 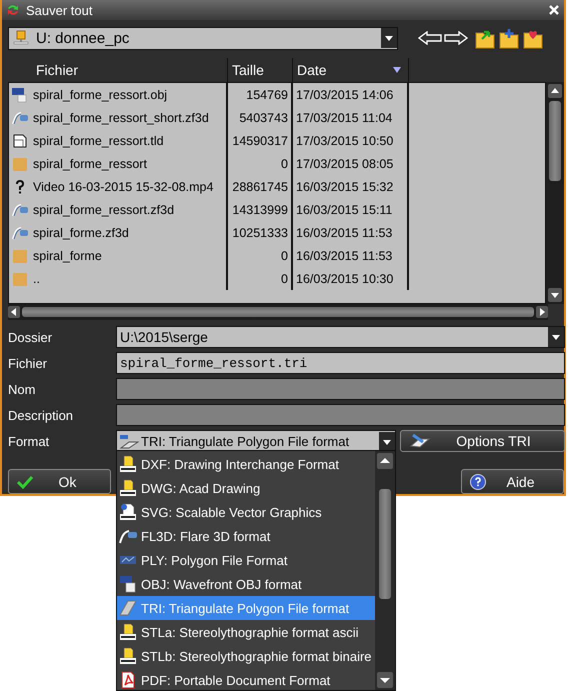 What do you see at coordinates (345, 141) in the screenshot?
I see `file-date: 17/03/2015 10:50` at bounding box center [345, 141].